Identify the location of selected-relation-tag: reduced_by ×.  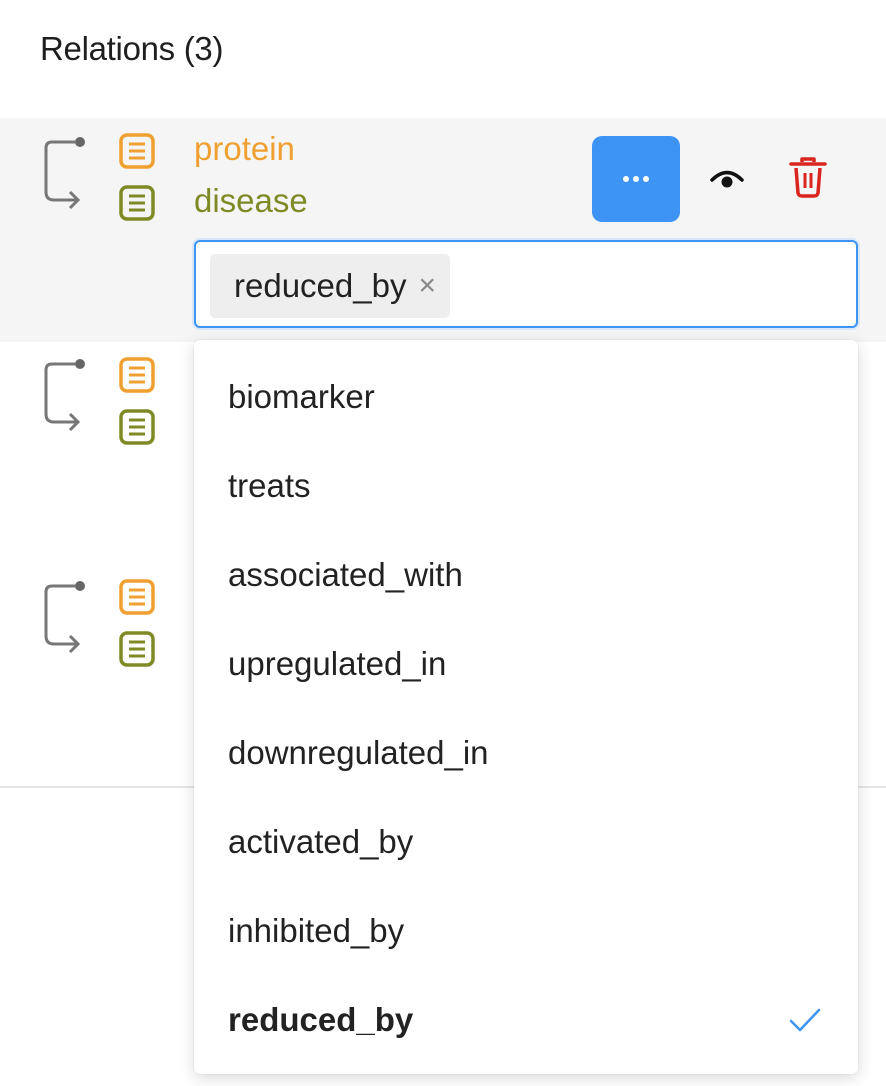
(330, 286).